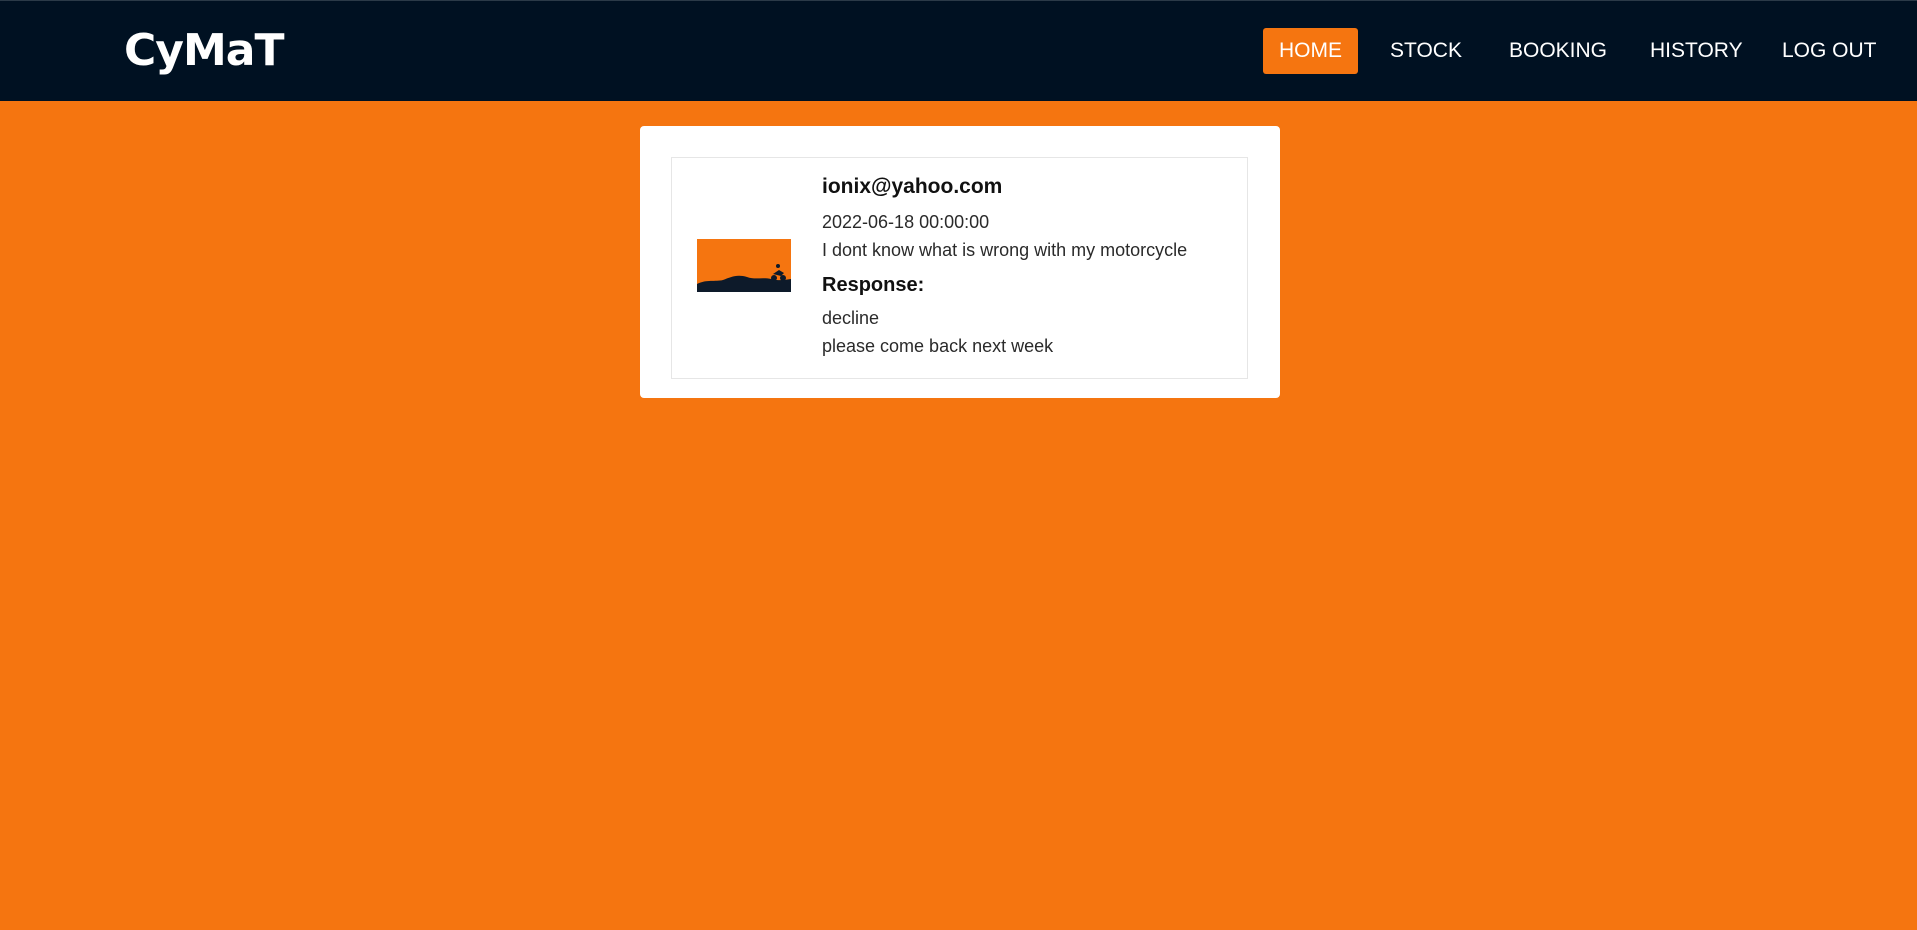 This screenshot has height=930, width=1917. I want to click on entry-email: ionix@yahoo.com, so click(912, 186).